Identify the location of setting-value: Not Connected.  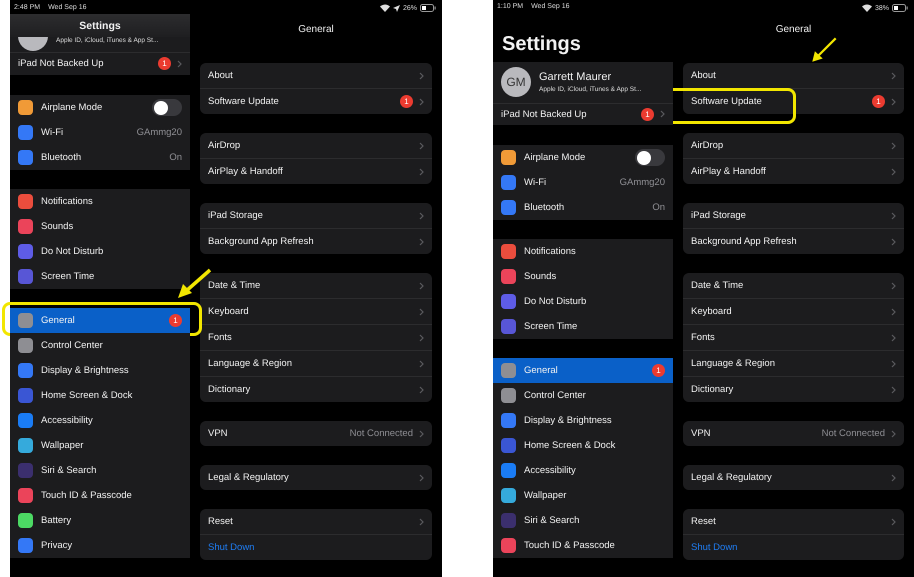
(381, 433).